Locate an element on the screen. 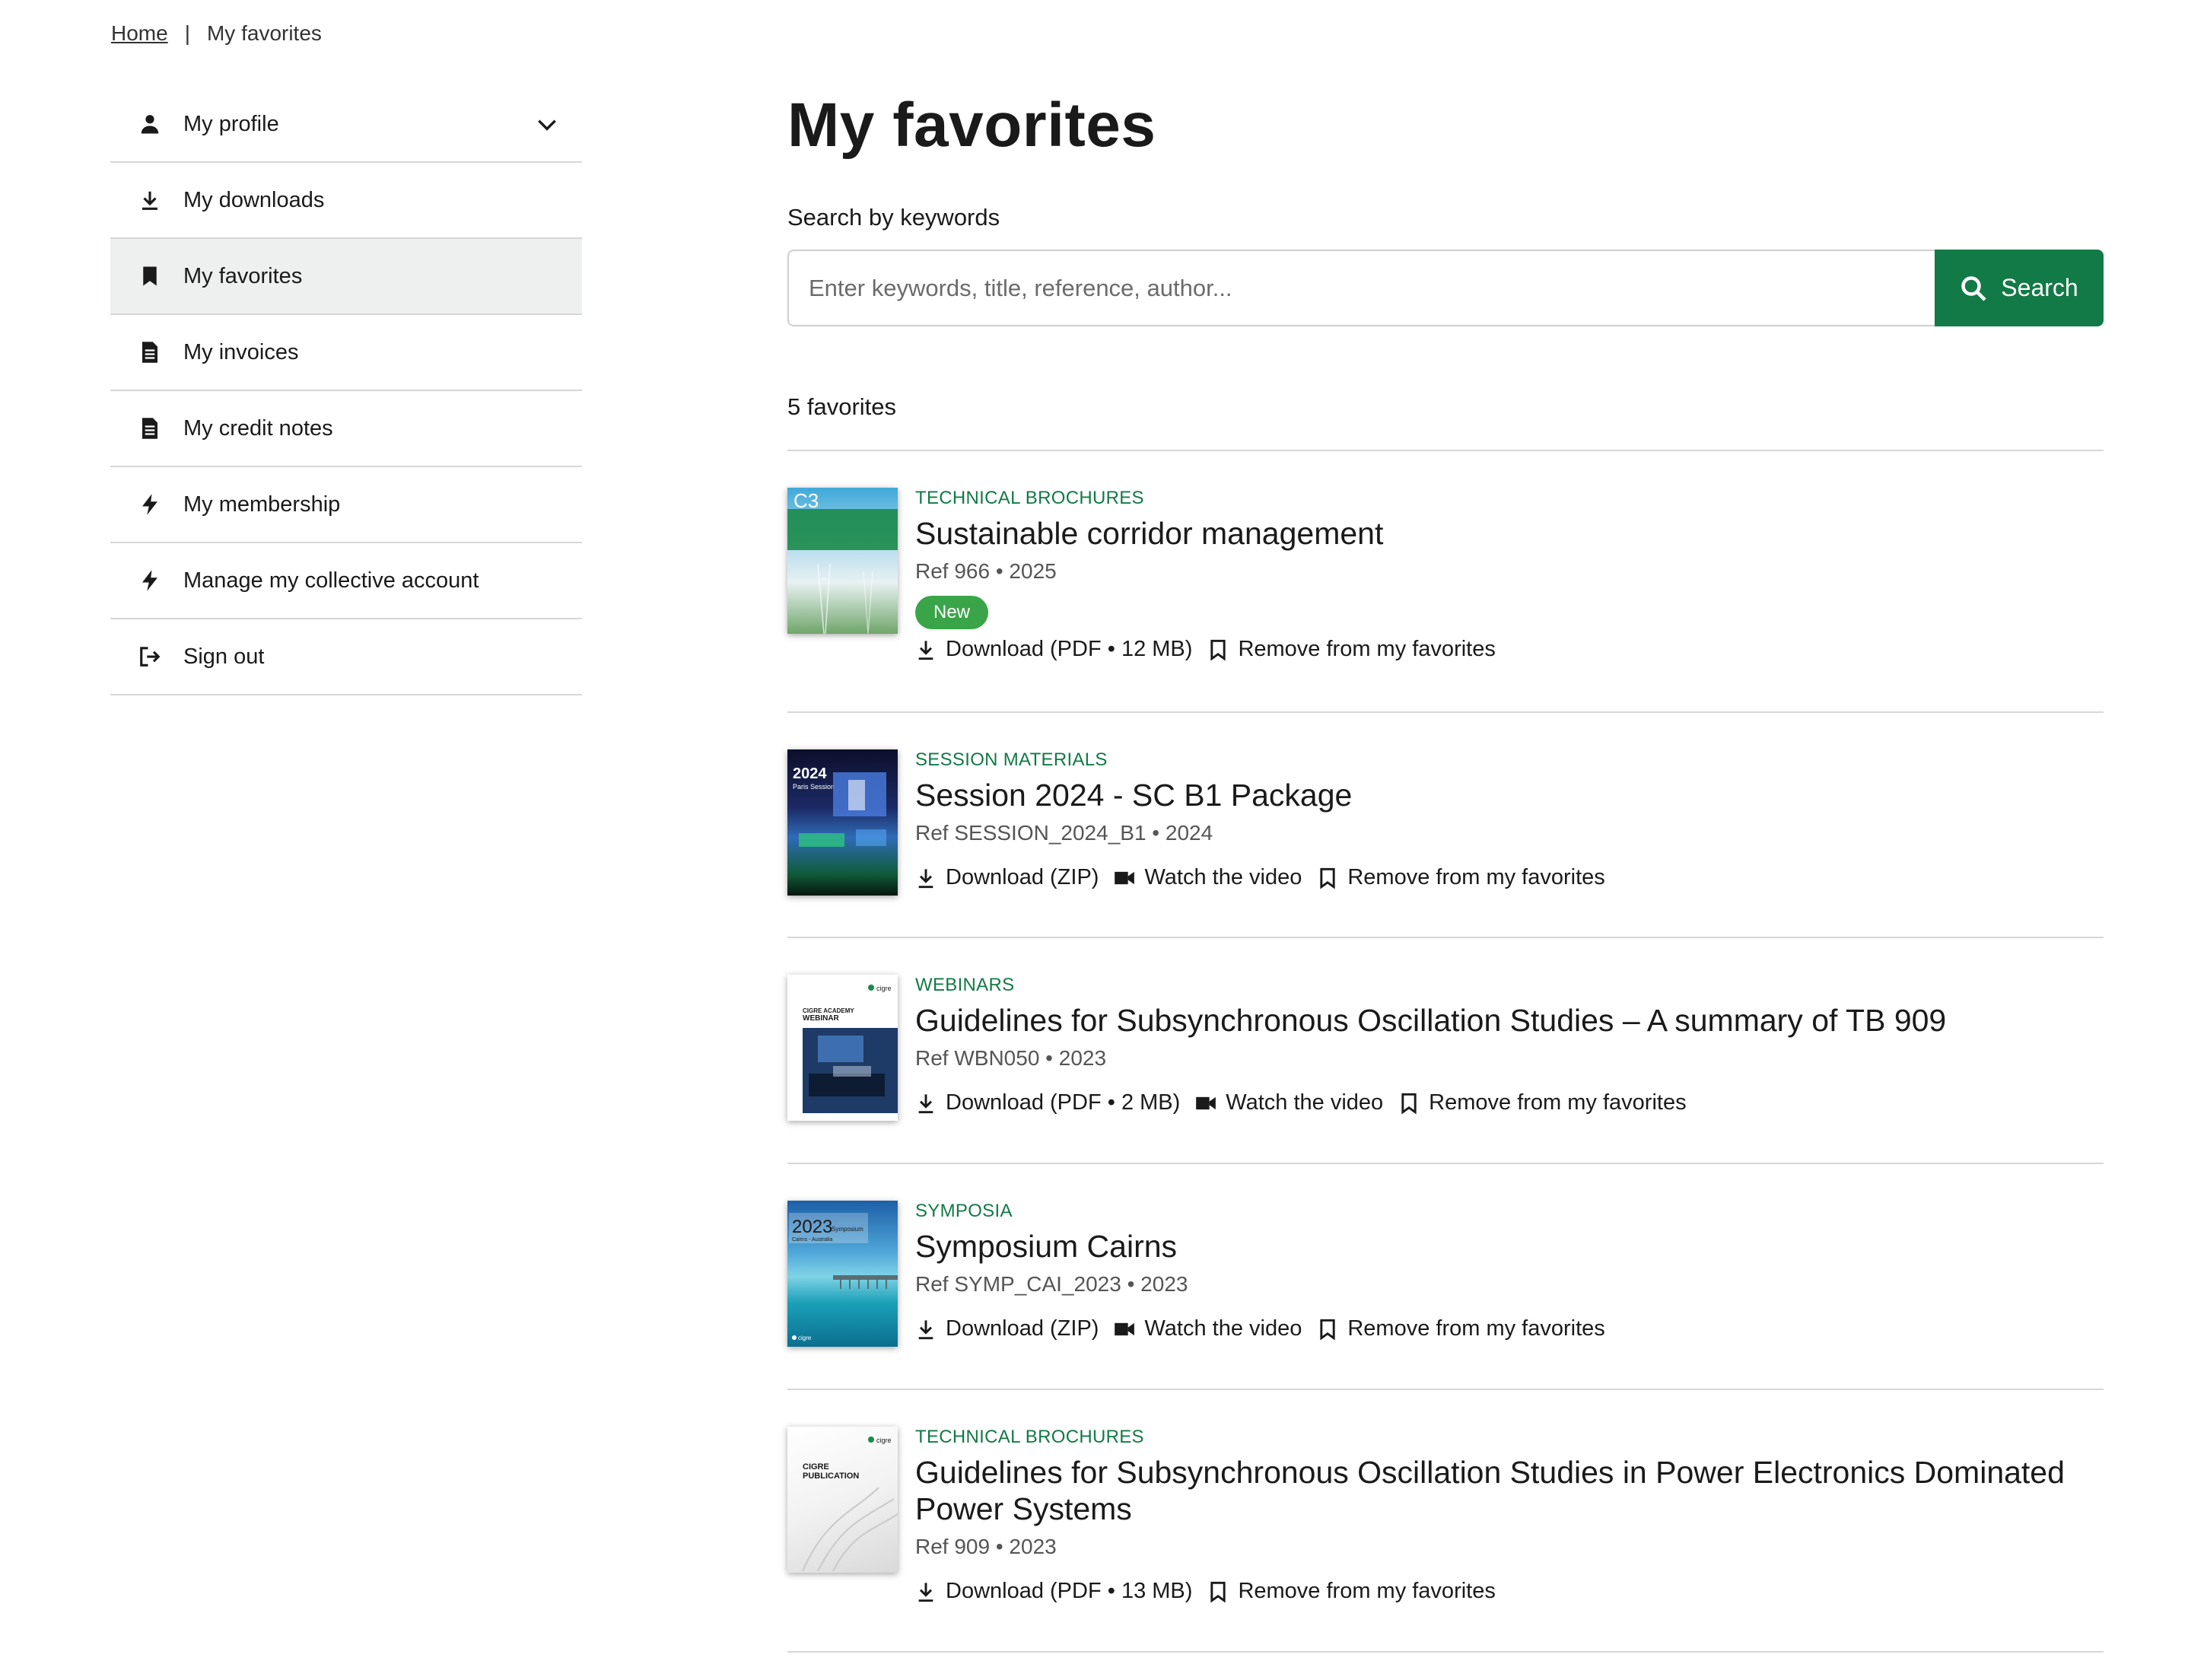  thumbnail-label: C3 is located at coordinates (806, 500).